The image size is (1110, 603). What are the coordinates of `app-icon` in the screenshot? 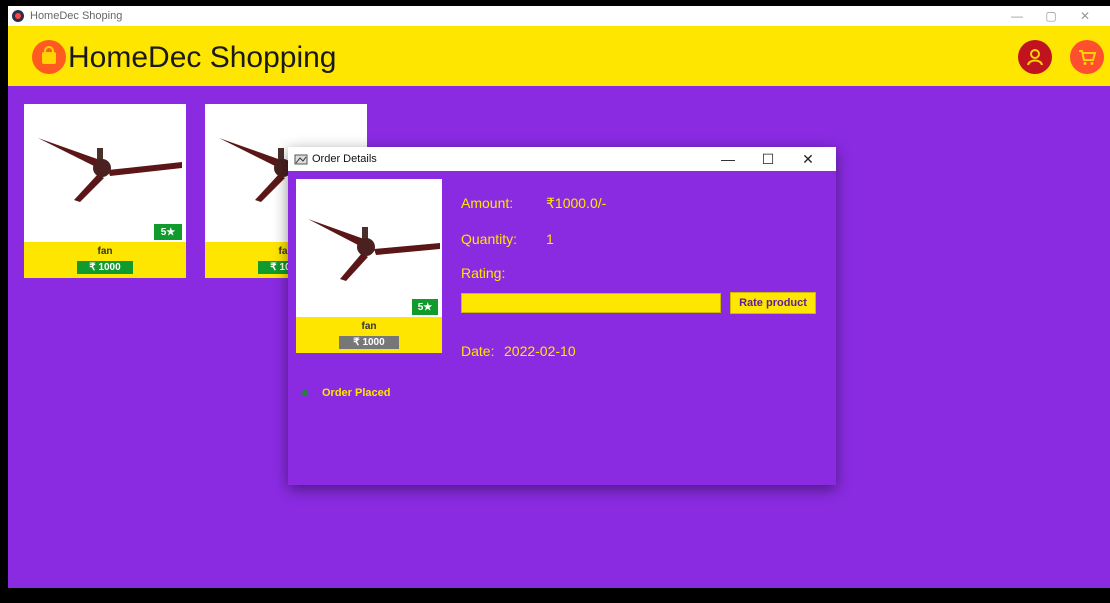 It's located at (18, 16).